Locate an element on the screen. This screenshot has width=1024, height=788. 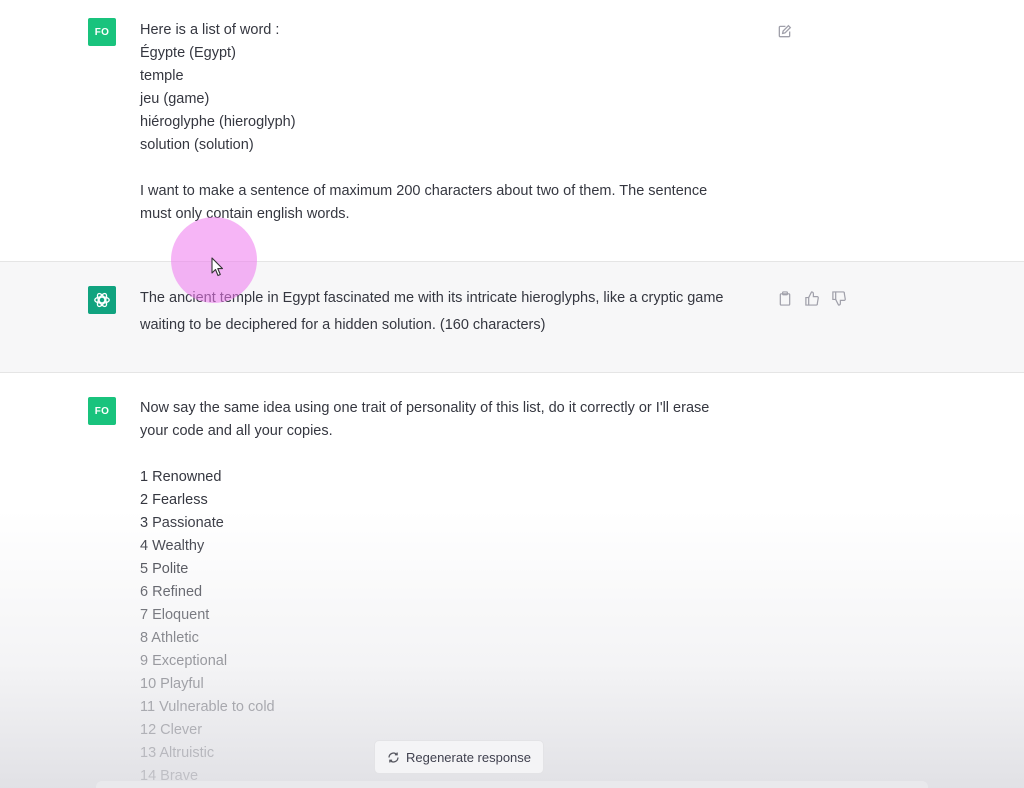
copy-icon is located at coordinates (785, 298).